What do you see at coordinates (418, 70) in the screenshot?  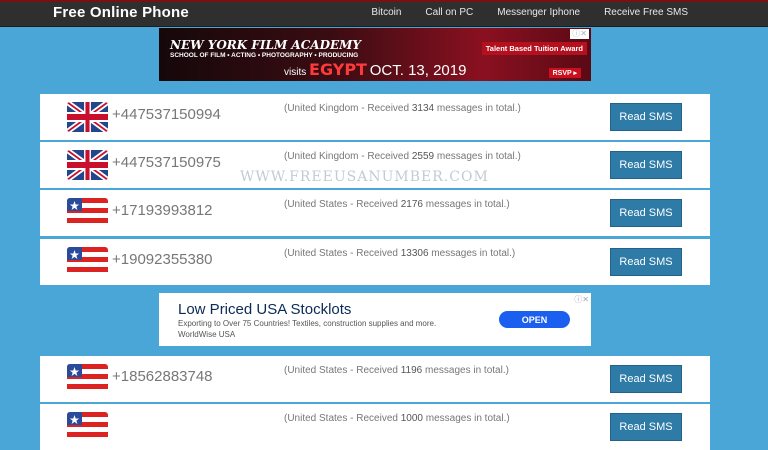 I see `ad-date: OCT. 13, 2019` at bounding box center [418, 70].